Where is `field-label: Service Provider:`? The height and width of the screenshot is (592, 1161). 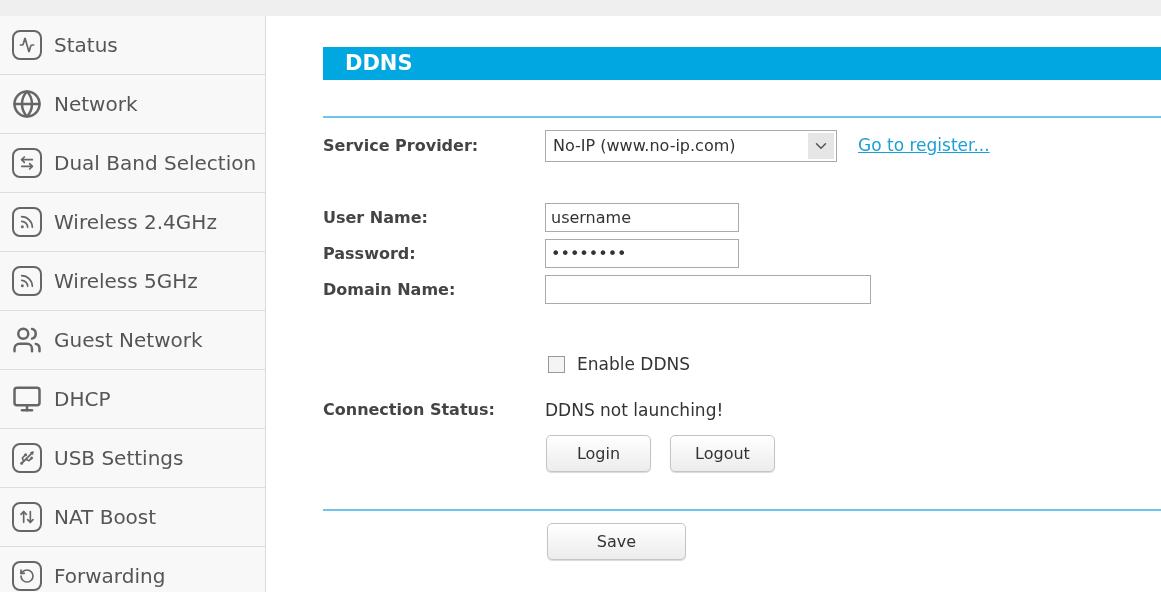
field-label: Service Provider: is located at coordinates (401, 146).